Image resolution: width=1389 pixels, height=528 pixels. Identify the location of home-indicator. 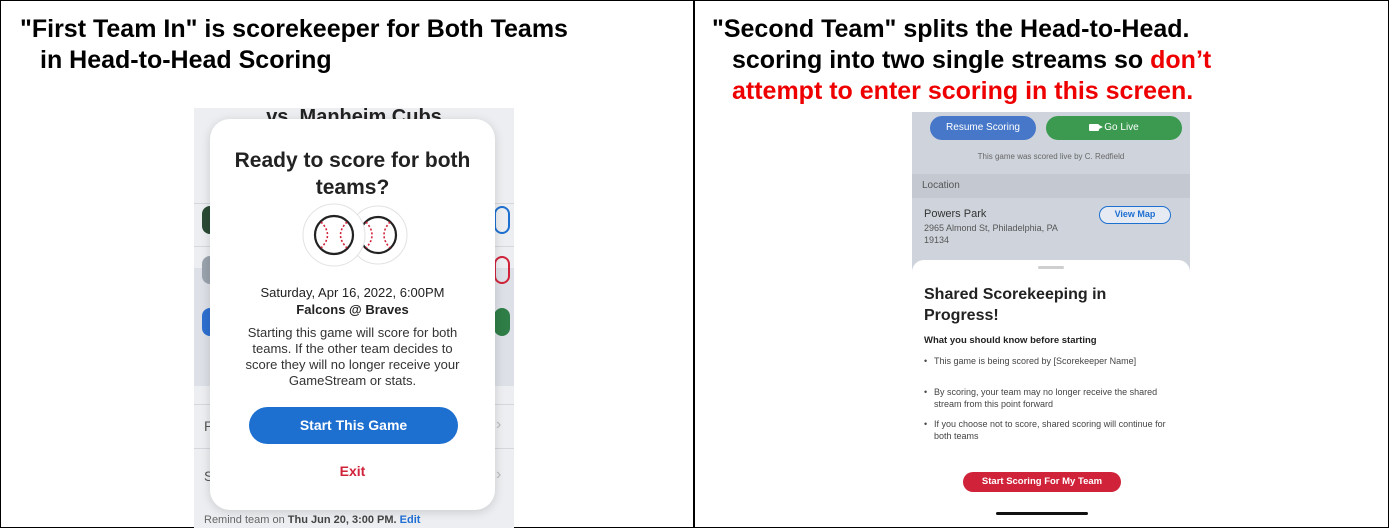
(1042, 513).